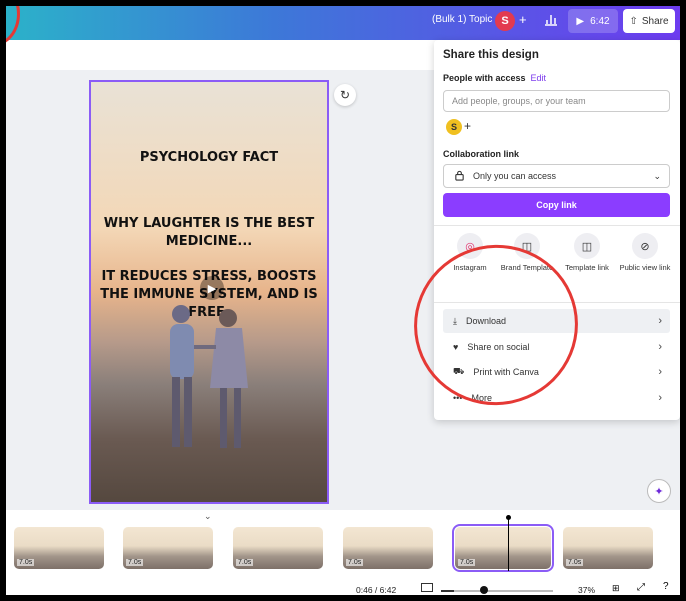 The width and height of the screenshot is (686, 601). Describe the element at coordinates (600, 21) in the screenshot. I see `play-time: 6:42` at that location.